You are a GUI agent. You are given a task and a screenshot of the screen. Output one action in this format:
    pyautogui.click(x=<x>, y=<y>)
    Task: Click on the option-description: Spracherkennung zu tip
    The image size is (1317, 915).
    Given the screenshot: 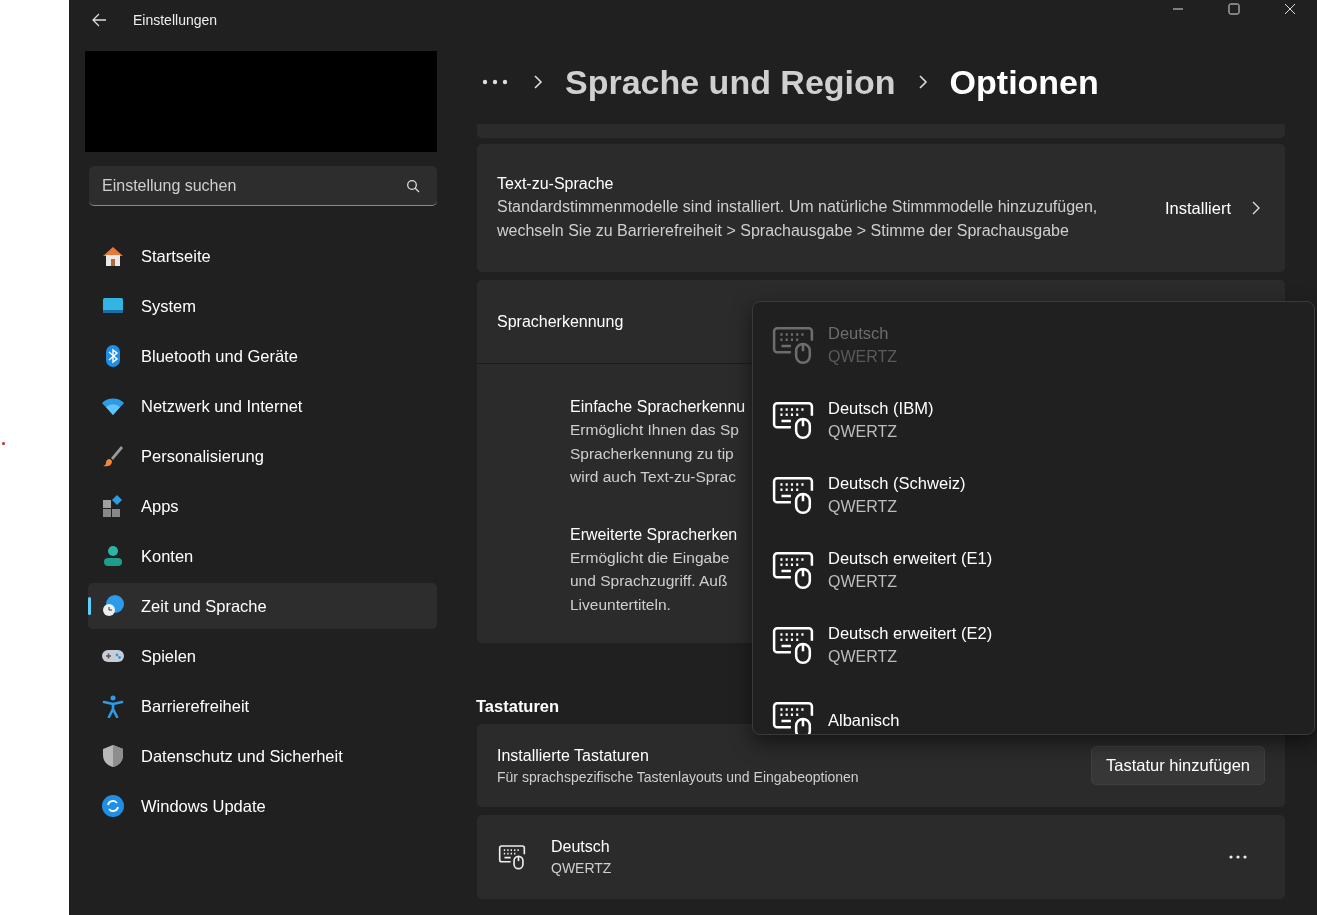 What is the action you would take?
    pyautogui.click(x=652, y=453)
    